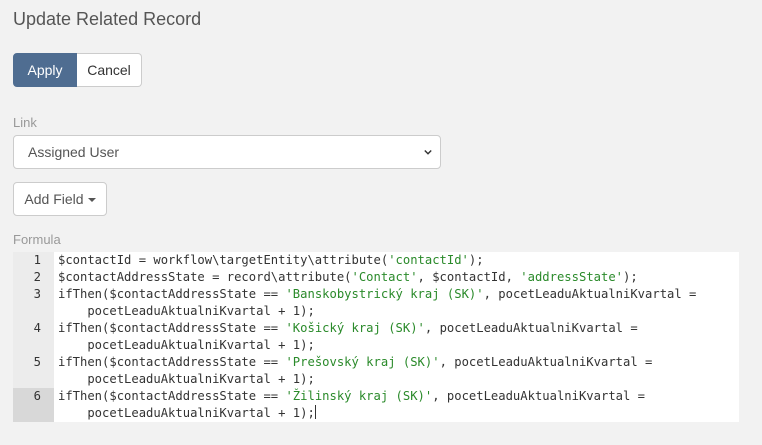 Image resolution: width=762 pixels, height=445 pixels. What do you see at coordinates (37, 328) in the screenshot?
I see `line-number: 4` at bounding box center [37, 328].